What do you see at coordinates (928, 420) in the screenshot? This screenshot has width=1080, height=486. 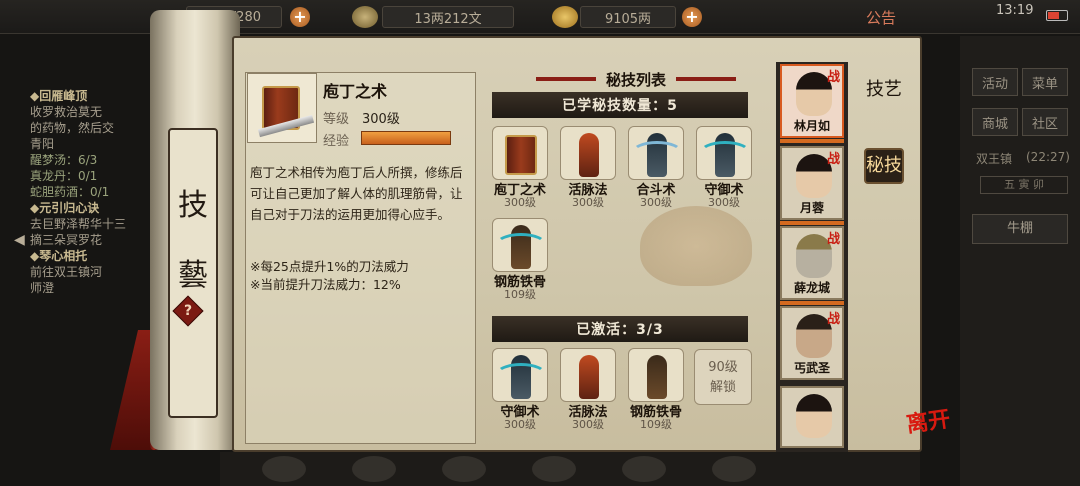 I see `leave-button: 离开` at bounding box center [928, 420].